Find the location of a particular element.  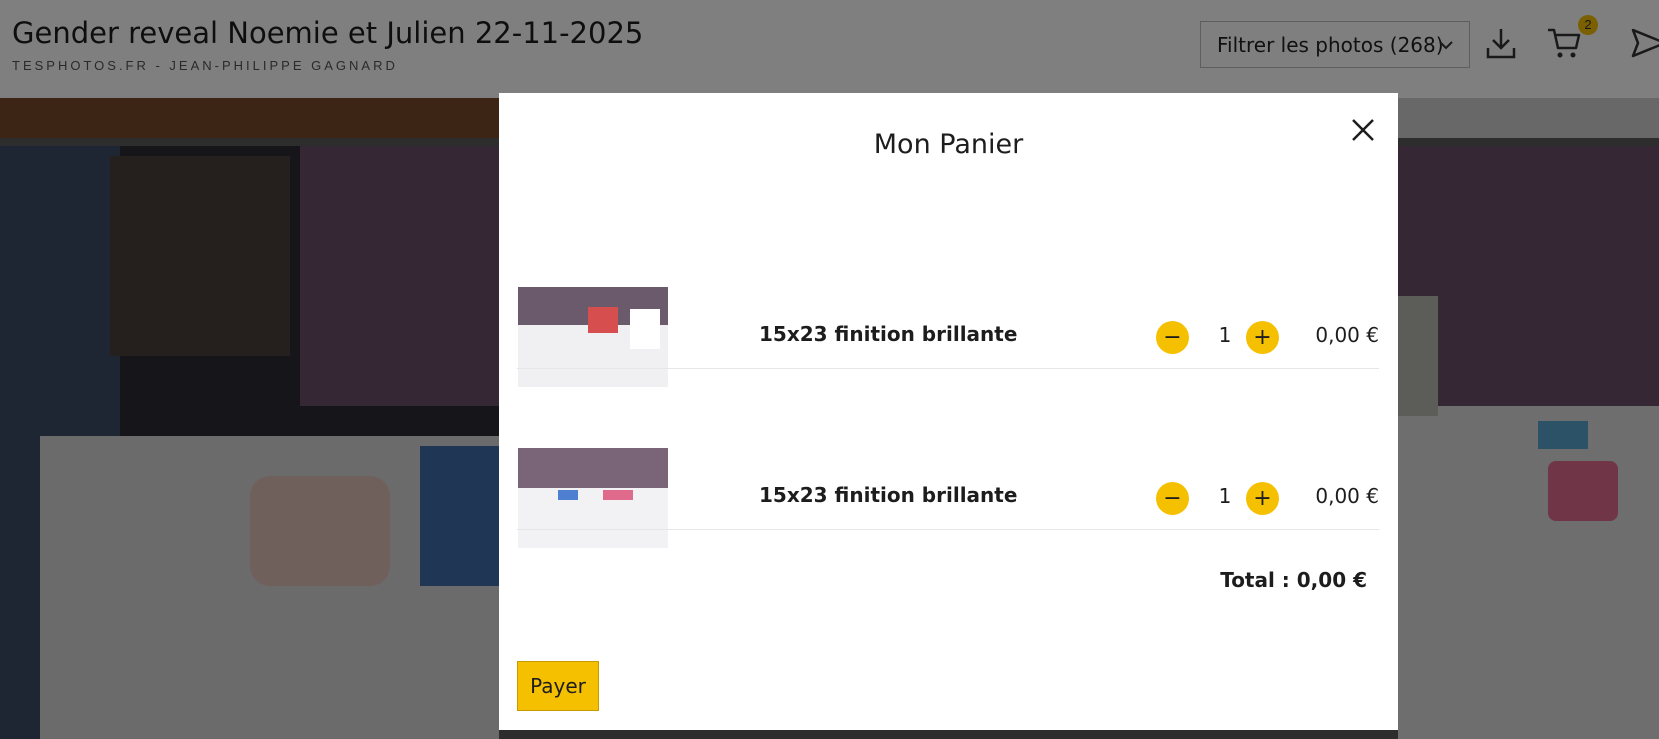

modal-title: Mon Panier is located at coordinates (948, 144).